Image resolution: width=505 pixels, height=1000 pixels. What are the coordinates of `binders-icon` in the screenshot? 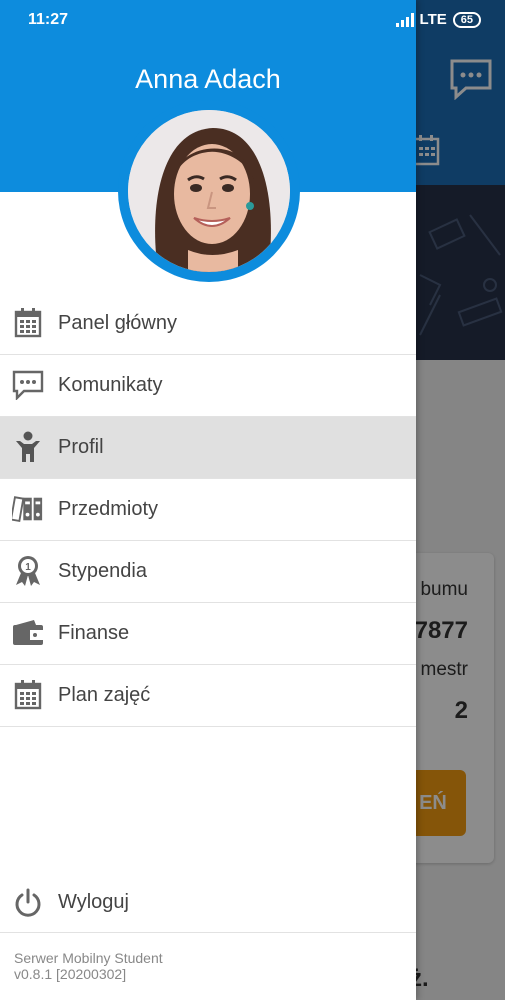 It's located at (28, 509).